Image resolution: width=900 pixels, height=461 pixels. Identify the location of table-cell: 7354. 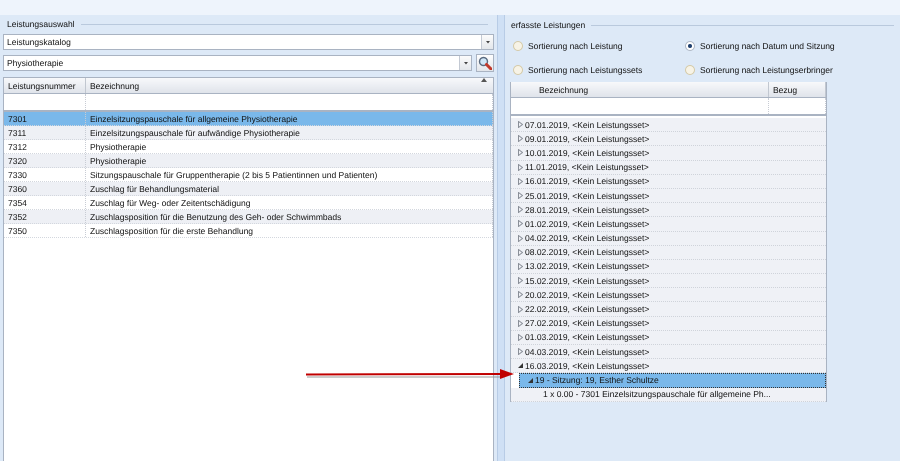
(45, 202).